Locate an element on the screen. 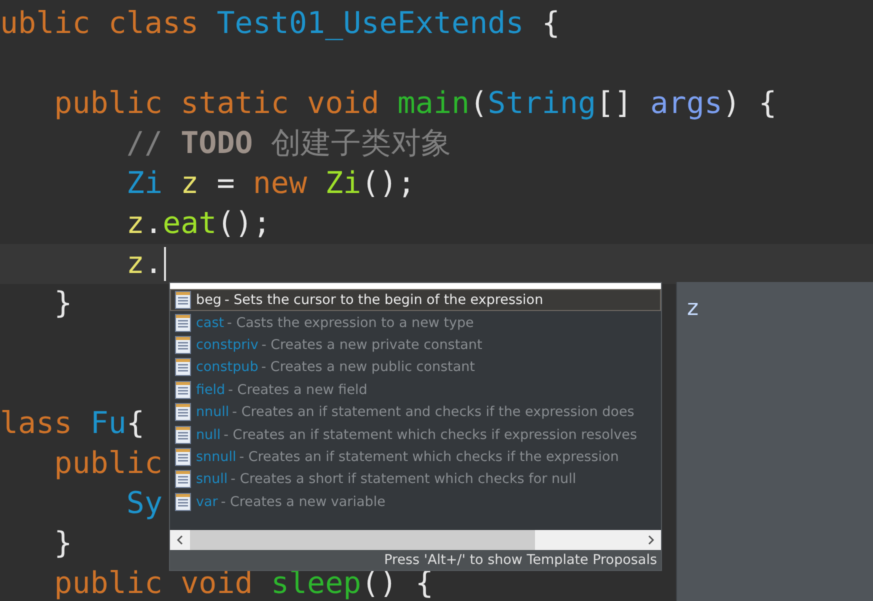 The image size is (873, 601). proposal-item: constpub - Creates a new public constant is located at coordinates (415, 367).